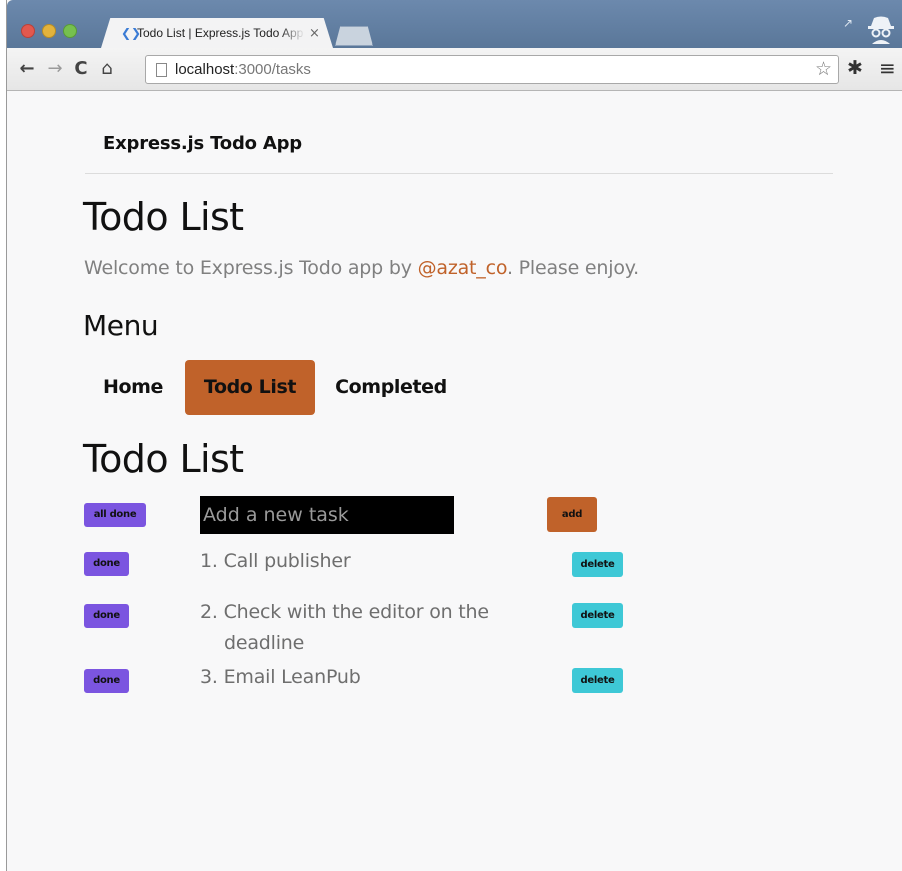 The height and width of the screenshot is (871, 902). Describe the element at coordinates (344, 627) in the screenshot. I see `task-item: 2. Check with the editor on the deadline` at that location.